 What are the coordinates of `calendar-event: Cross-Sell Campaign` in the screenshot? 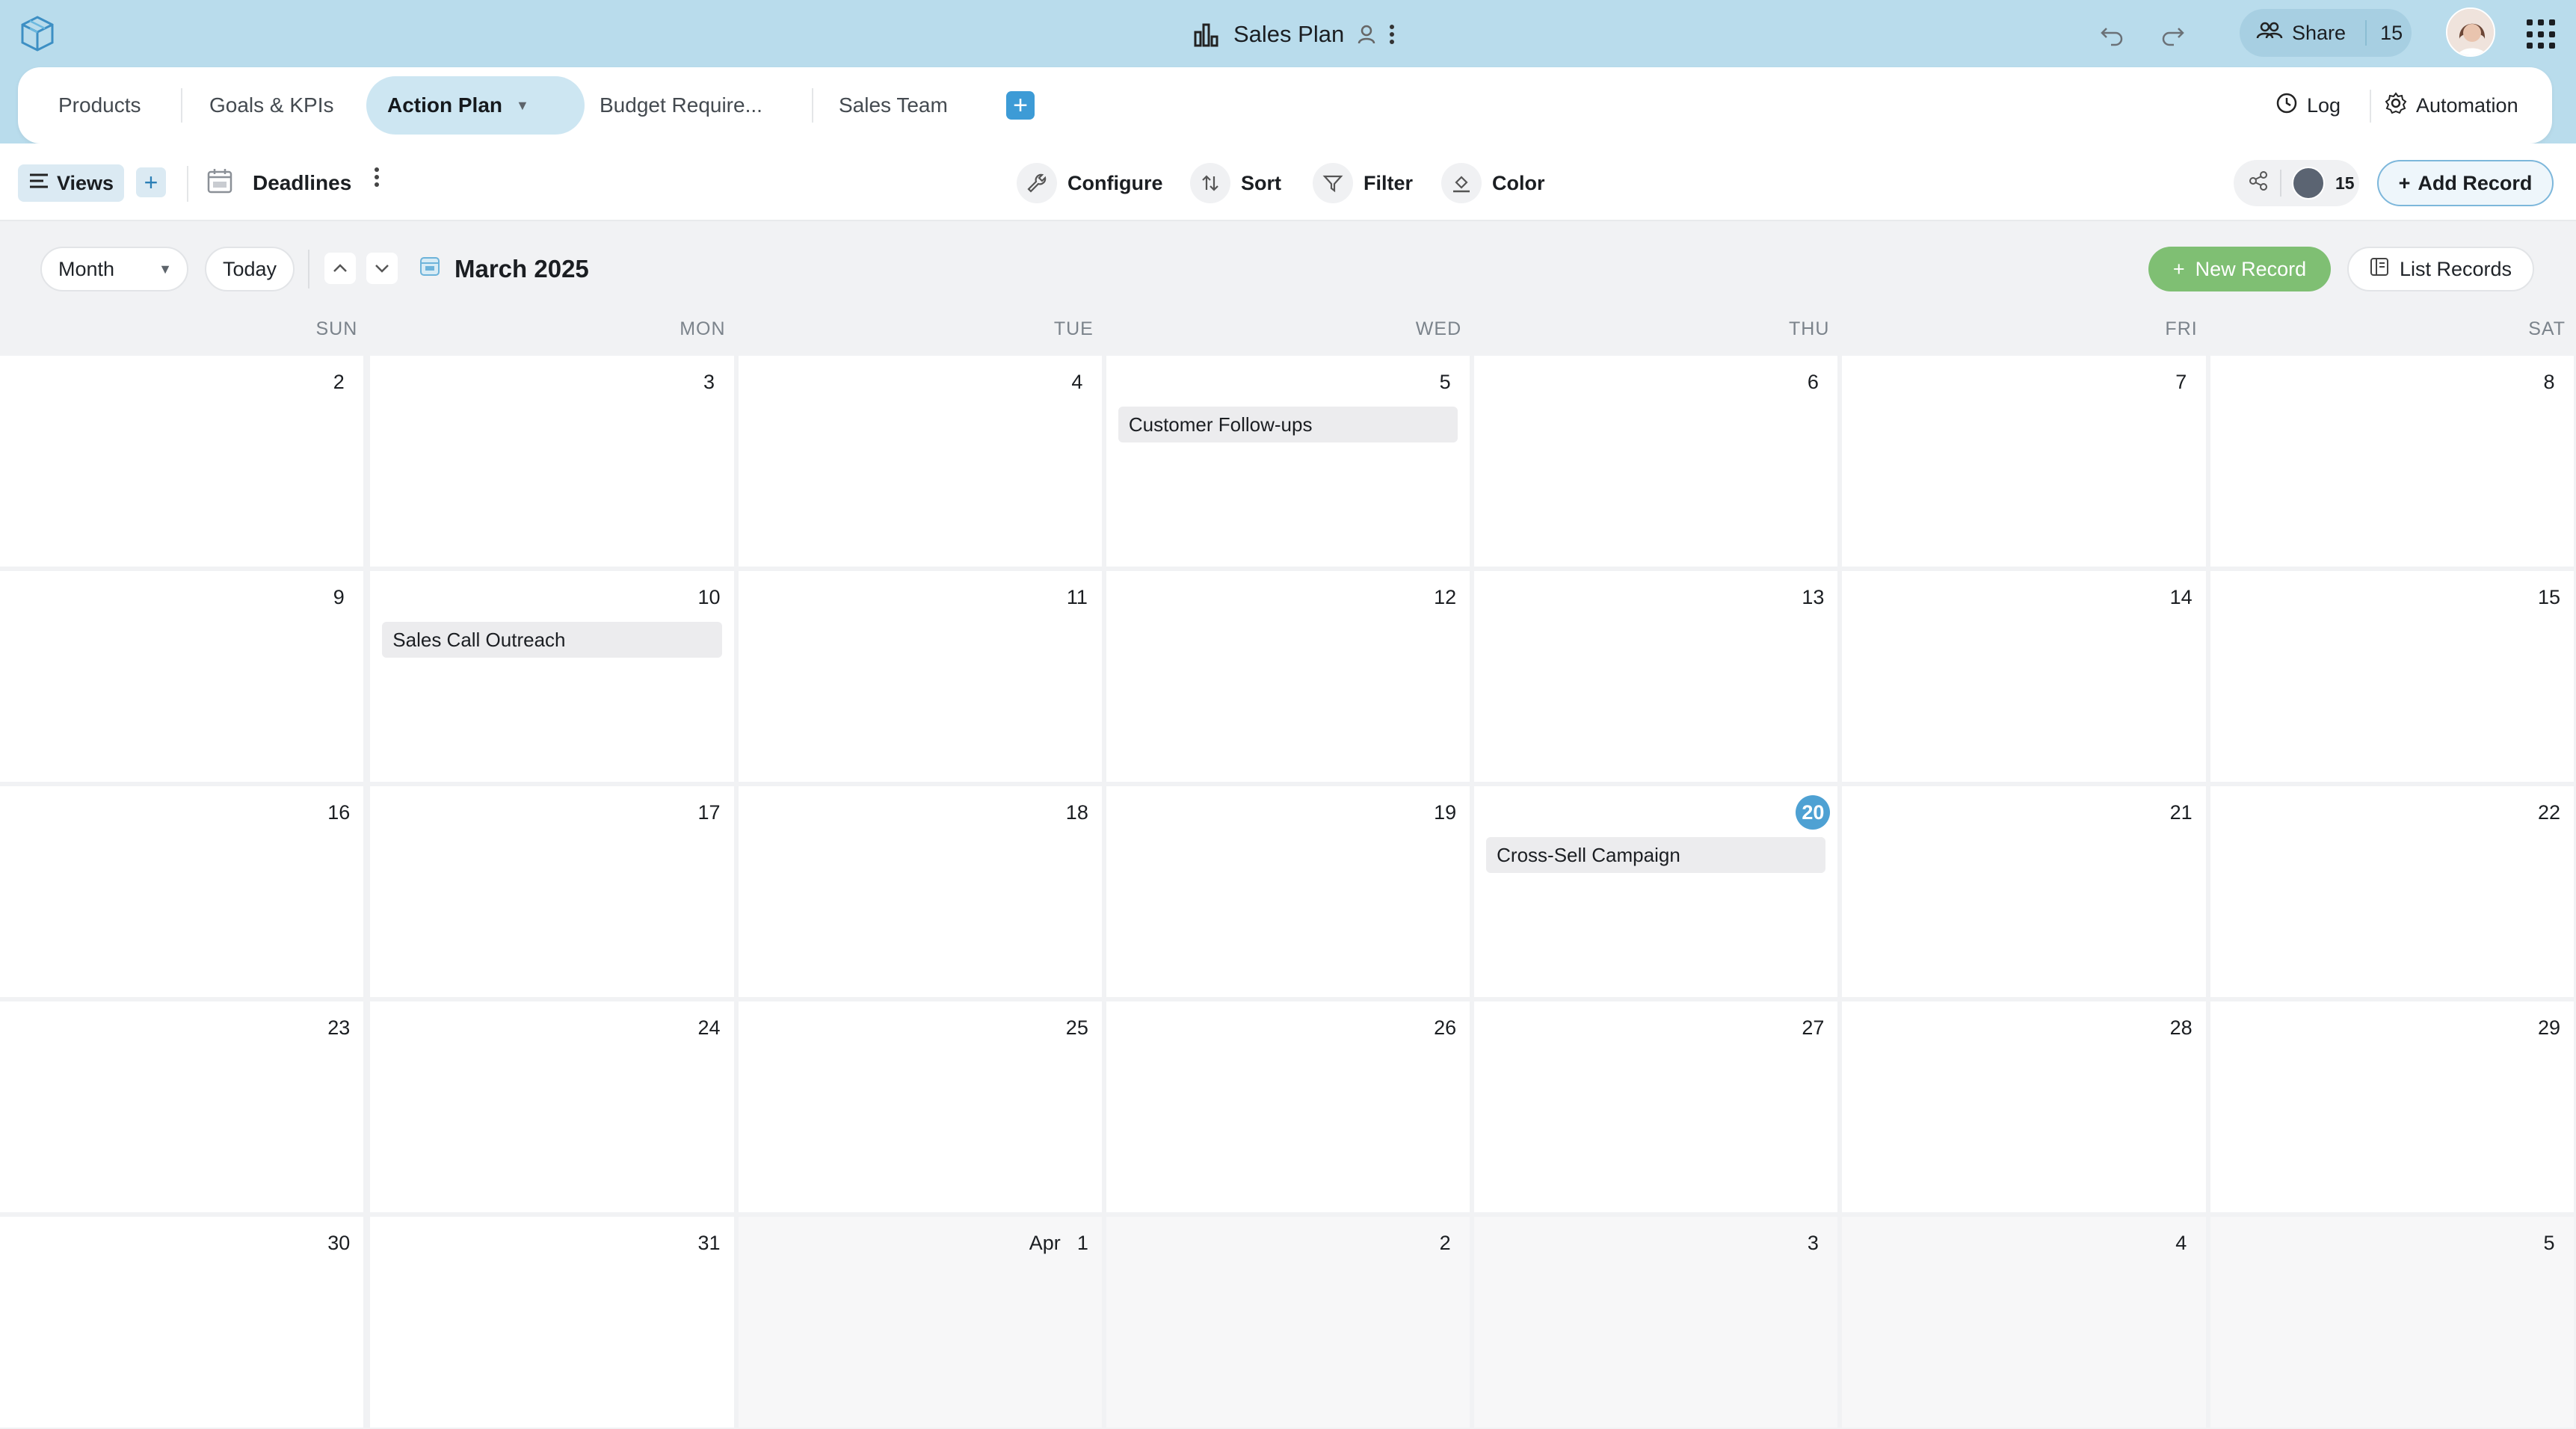 It's located at (1656, 855).